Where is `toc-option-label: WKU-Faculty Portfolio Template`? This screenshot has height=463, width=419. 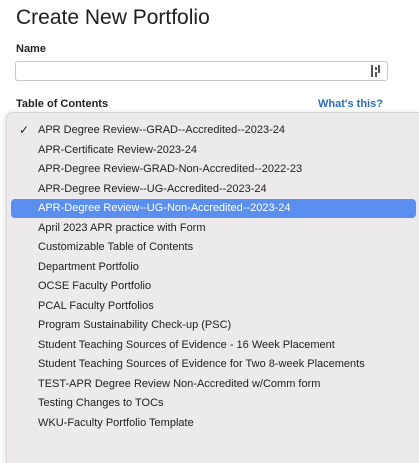
toc-option-label: WKU-Faculty Portfolio Template is located at coordinates (116, 422).